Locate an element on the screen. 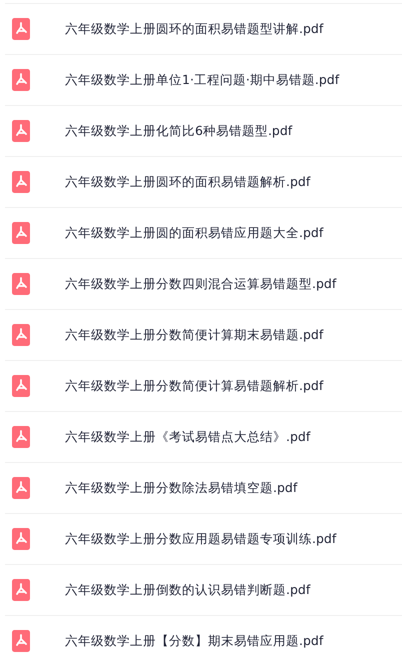 This screenshot has height=659, width=402. file-item: 六年级数学上册分数应用题易错题专项训练.pdf is located at coordinates (203, 539).